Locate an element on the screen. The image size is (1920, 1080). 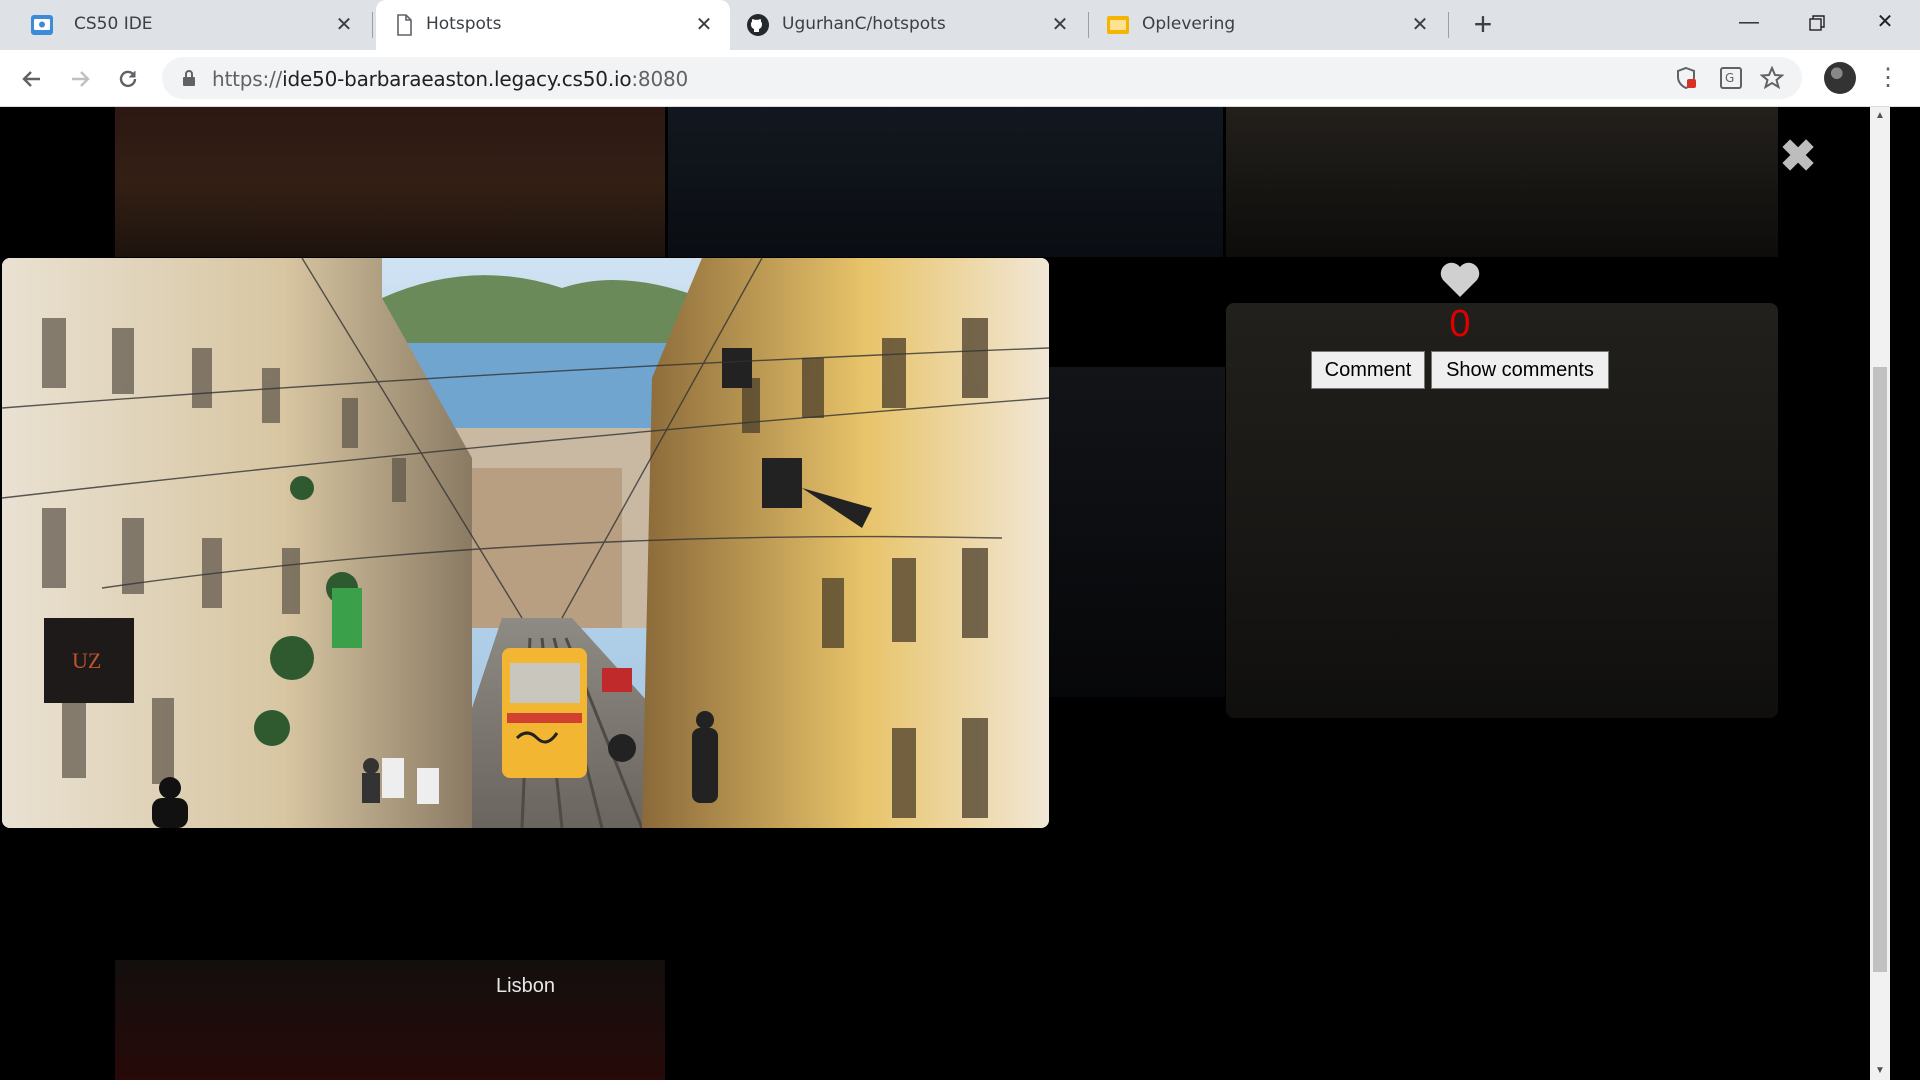
svg-text: UZ is located at coordinates (86, 660).